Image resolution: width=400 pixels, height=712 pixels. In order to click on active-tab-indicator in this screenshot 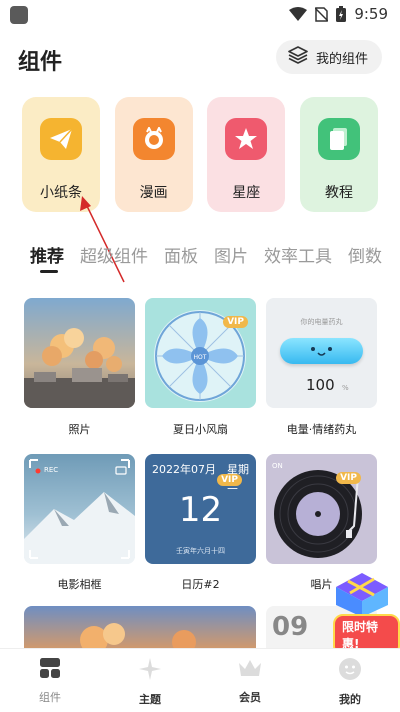, I will do `click(49, 271)`.